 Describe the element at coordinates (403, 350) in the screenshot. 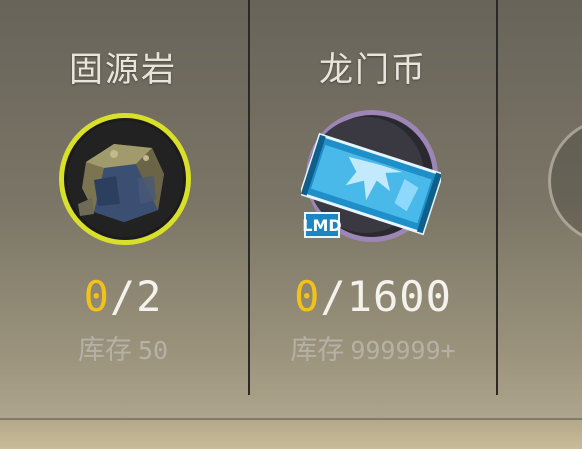

I see `stock-value: 999999+` at that location.